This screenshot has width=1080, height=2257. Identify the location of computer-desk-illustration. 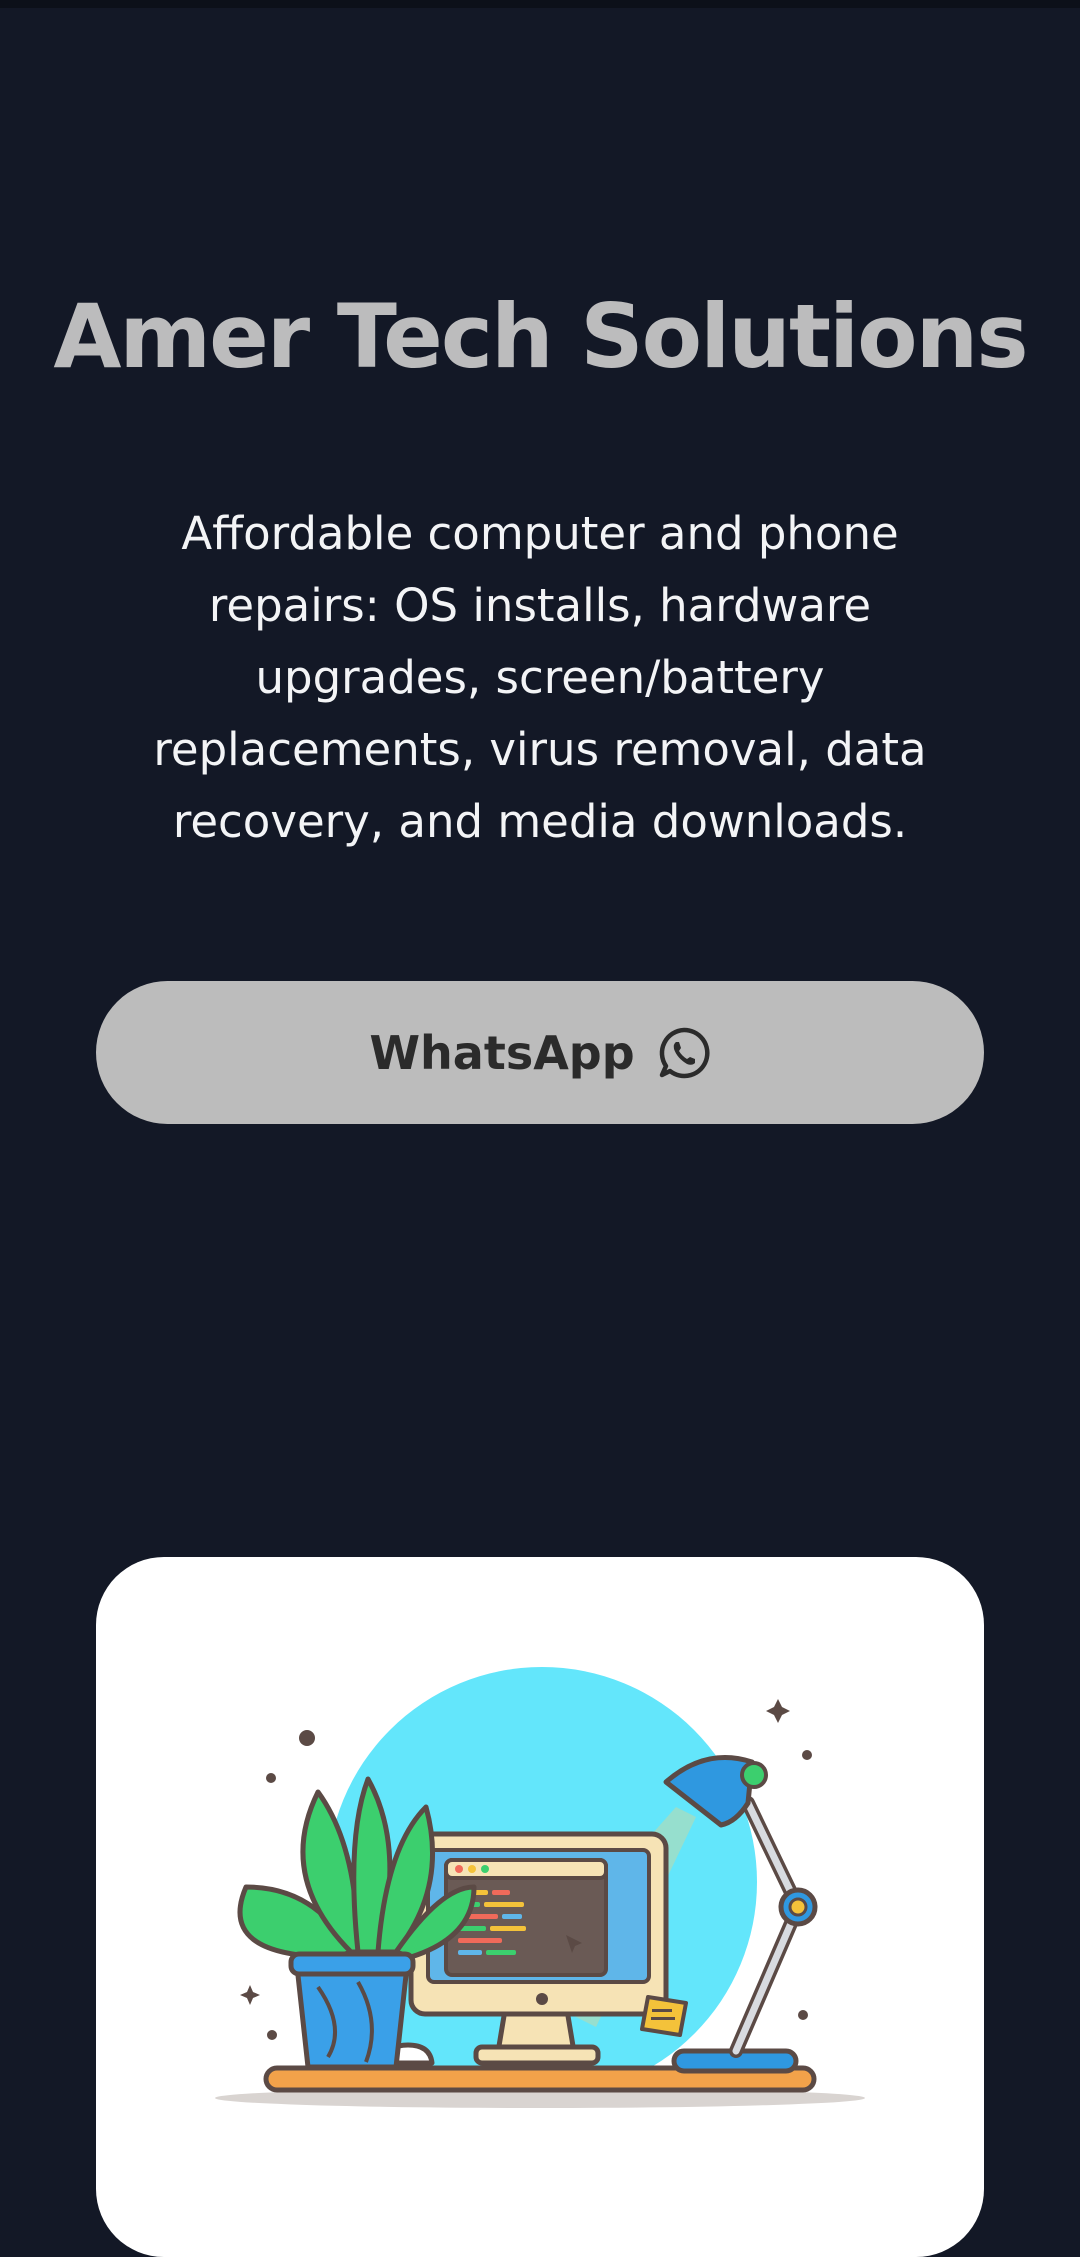
(540, 1887).